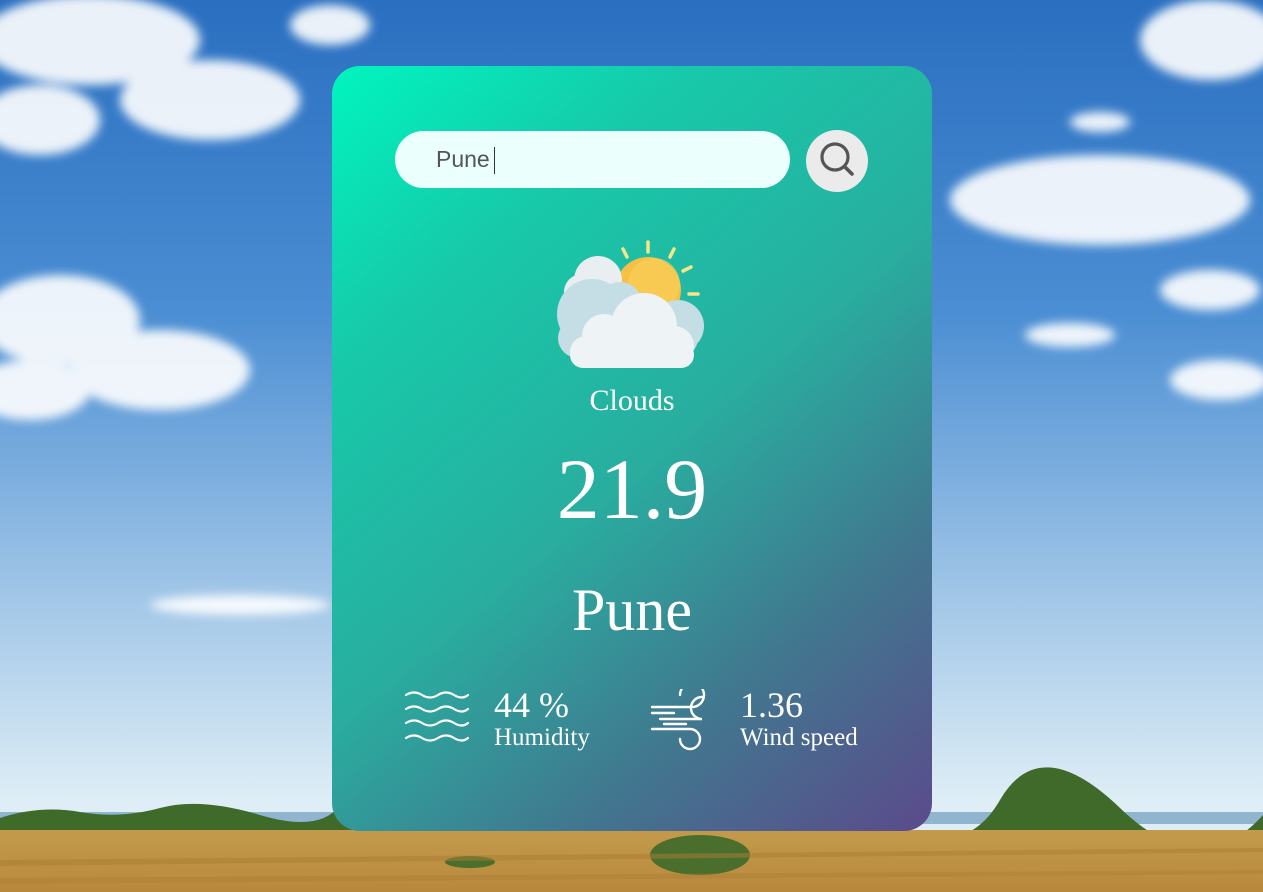 Image resolution: width=1263 pixels, height=892 pixels. Describe the element at coordinates (531, 705) in the screenshot. I see `humidity-value: 44 %` at that location.